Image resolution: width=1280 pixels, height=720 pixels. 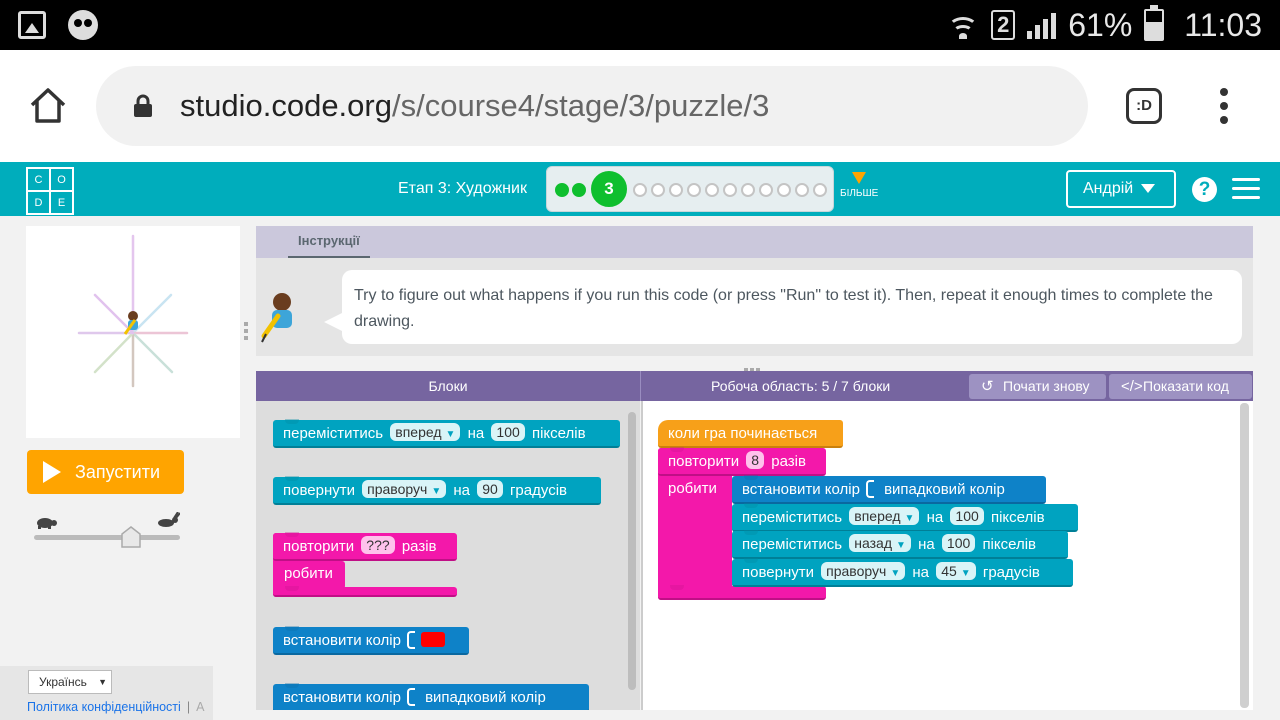 I want to click on repeat-do-label: робити, so click(x=308, y=573).